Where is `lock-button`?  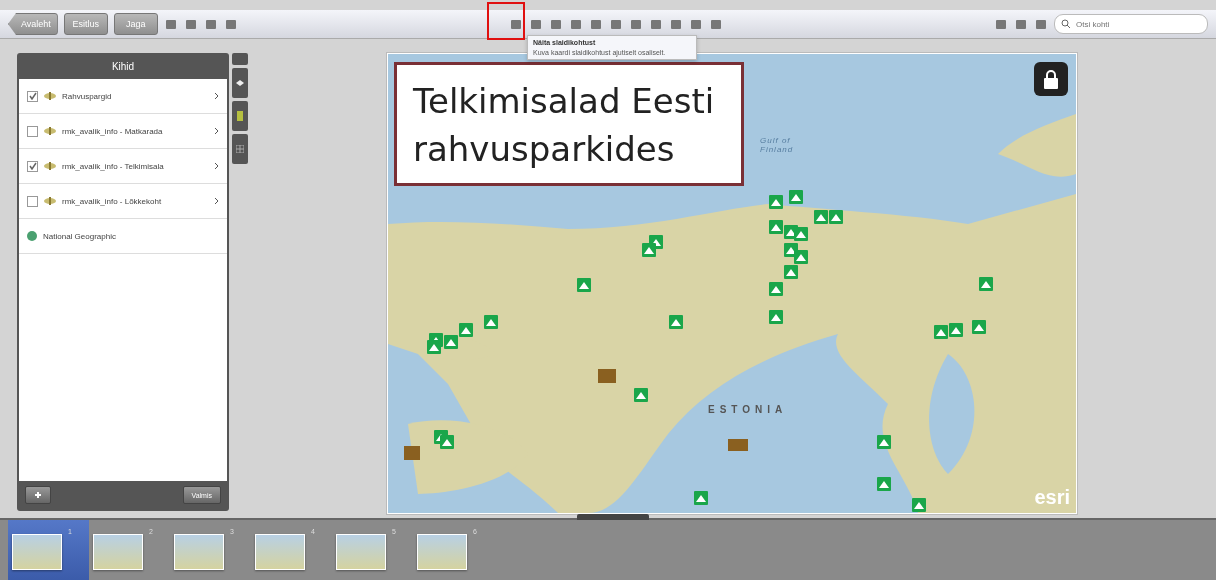
lock-button is located at coordinates (1051, 79).